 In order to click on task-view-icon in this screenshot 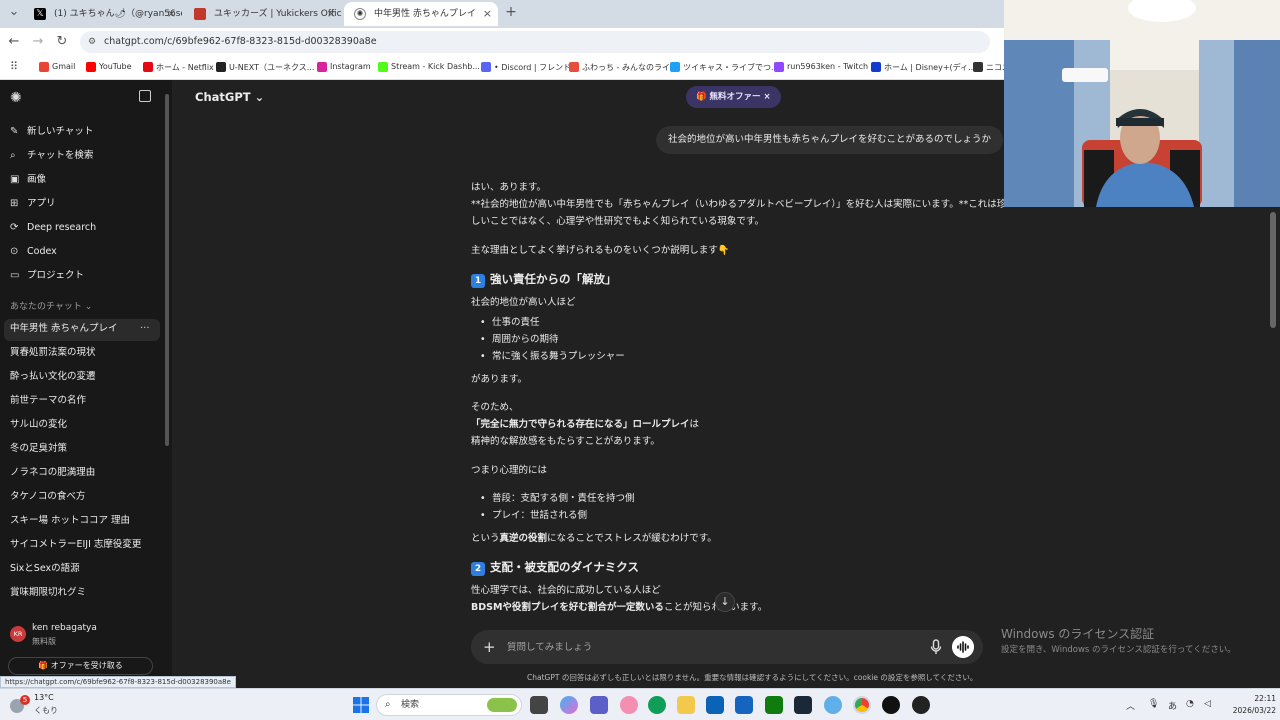, I will do `click(539, 705)`.